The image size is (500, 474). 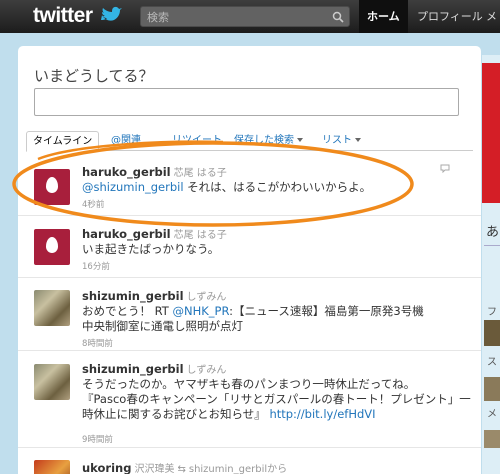 I want to click on timestamp: 4秒前, so click(x=93, y=204).